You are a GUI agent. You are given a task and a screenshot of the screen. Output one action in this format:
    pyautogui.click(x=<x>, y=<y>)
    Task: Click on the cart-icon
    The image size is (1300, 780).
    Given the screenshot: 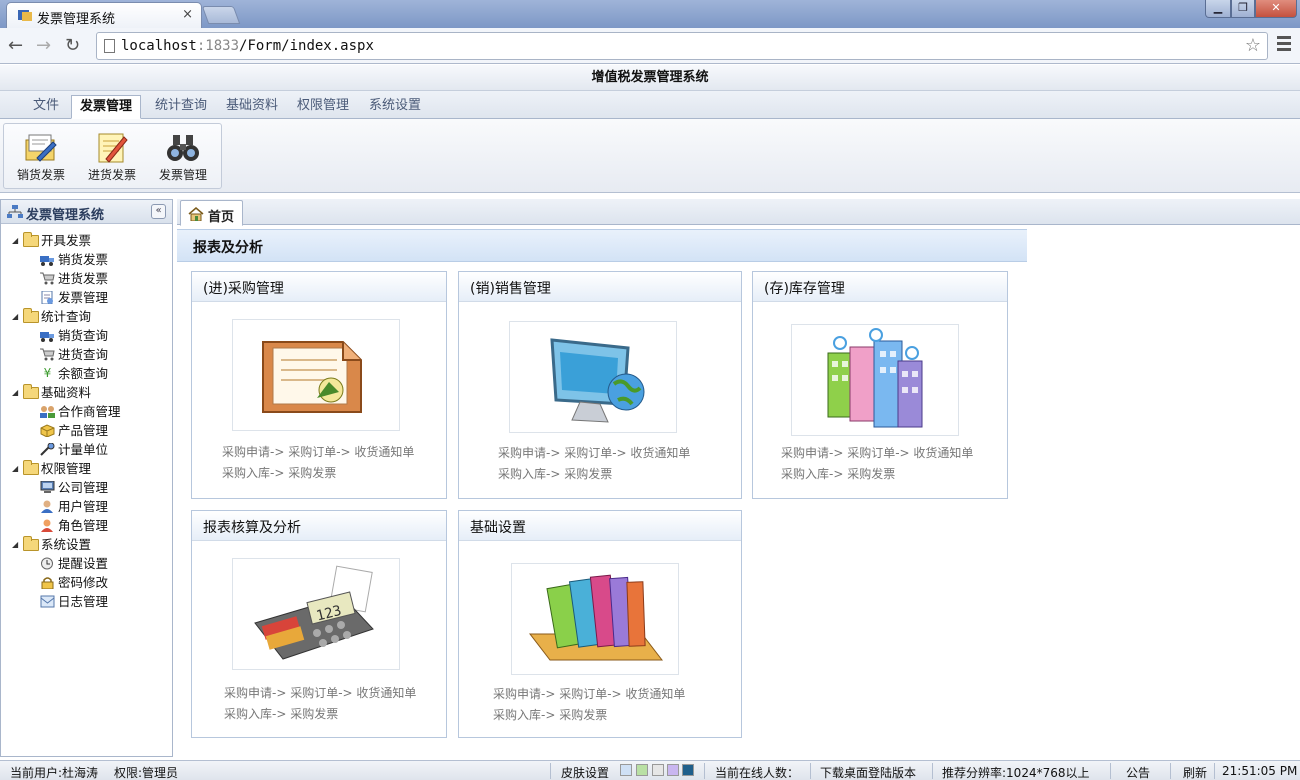 What is the action you would take?
    pyautogui.click(x=47, y=354)
    